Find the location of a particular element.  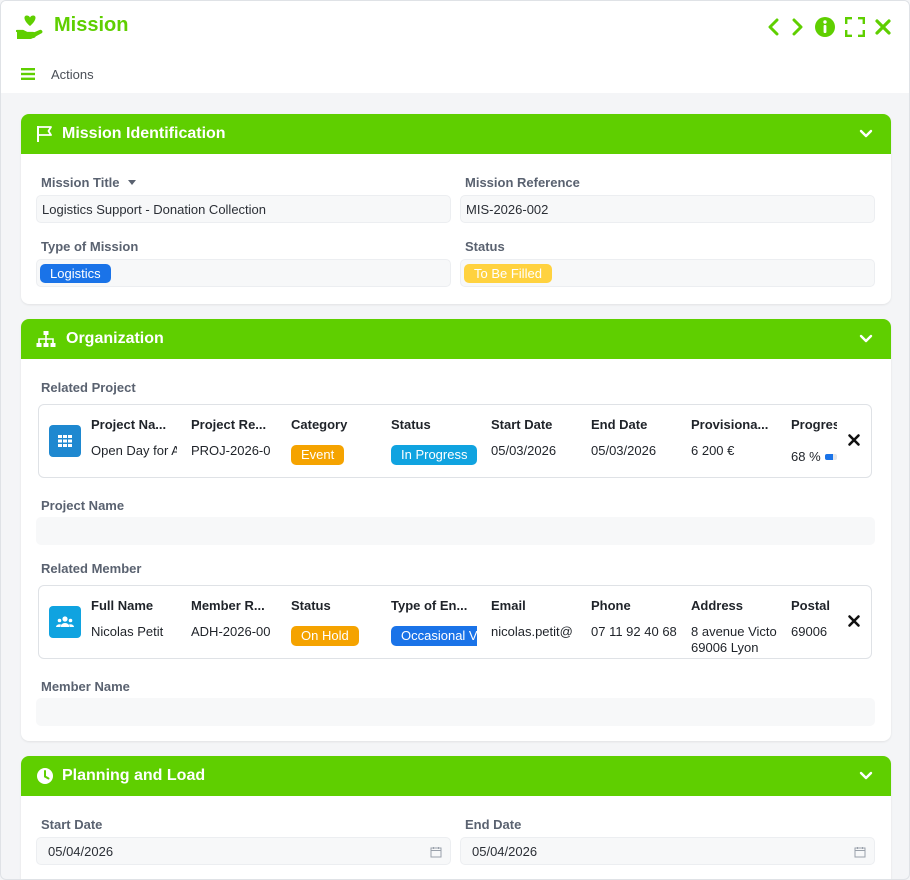

hamburger-menu-icon is located at coordinates (28, 74).